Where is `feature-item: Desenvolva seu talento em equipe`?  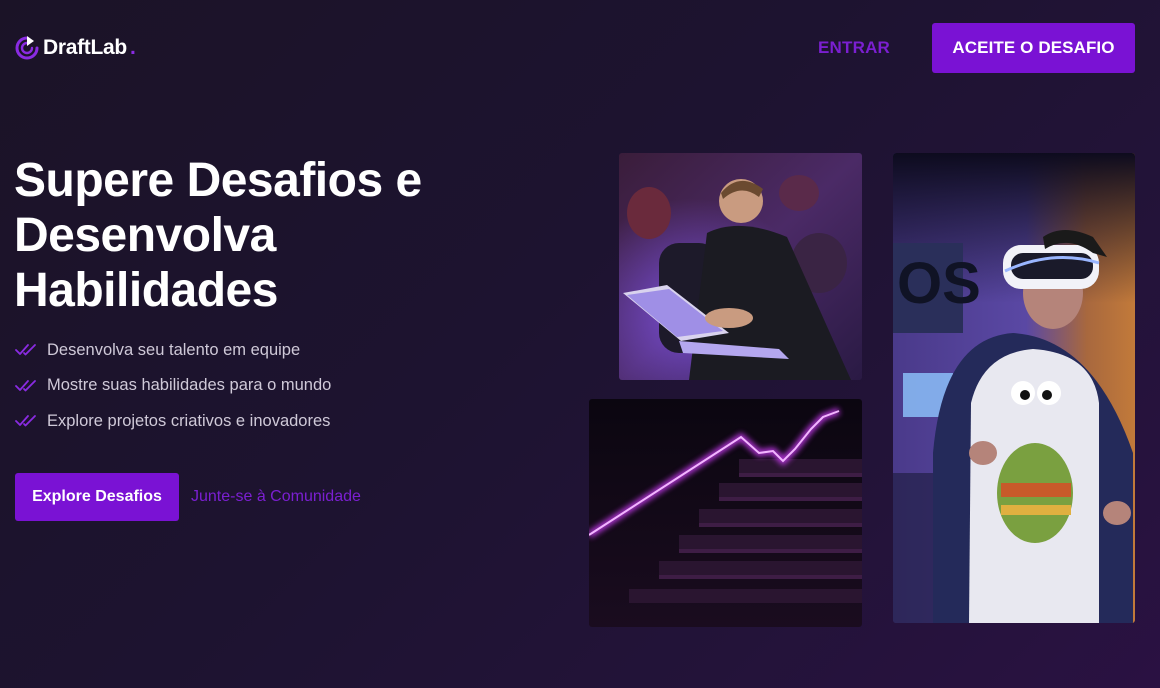
feature-item: Desenvolva seu talento em equipe is located at coordinates (173, 350).